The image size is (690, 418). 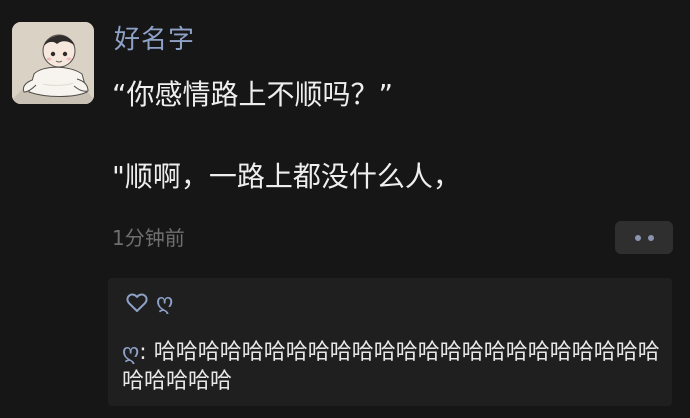 I want to click on post-author-name: 好名字, so click(x=154, y=40).